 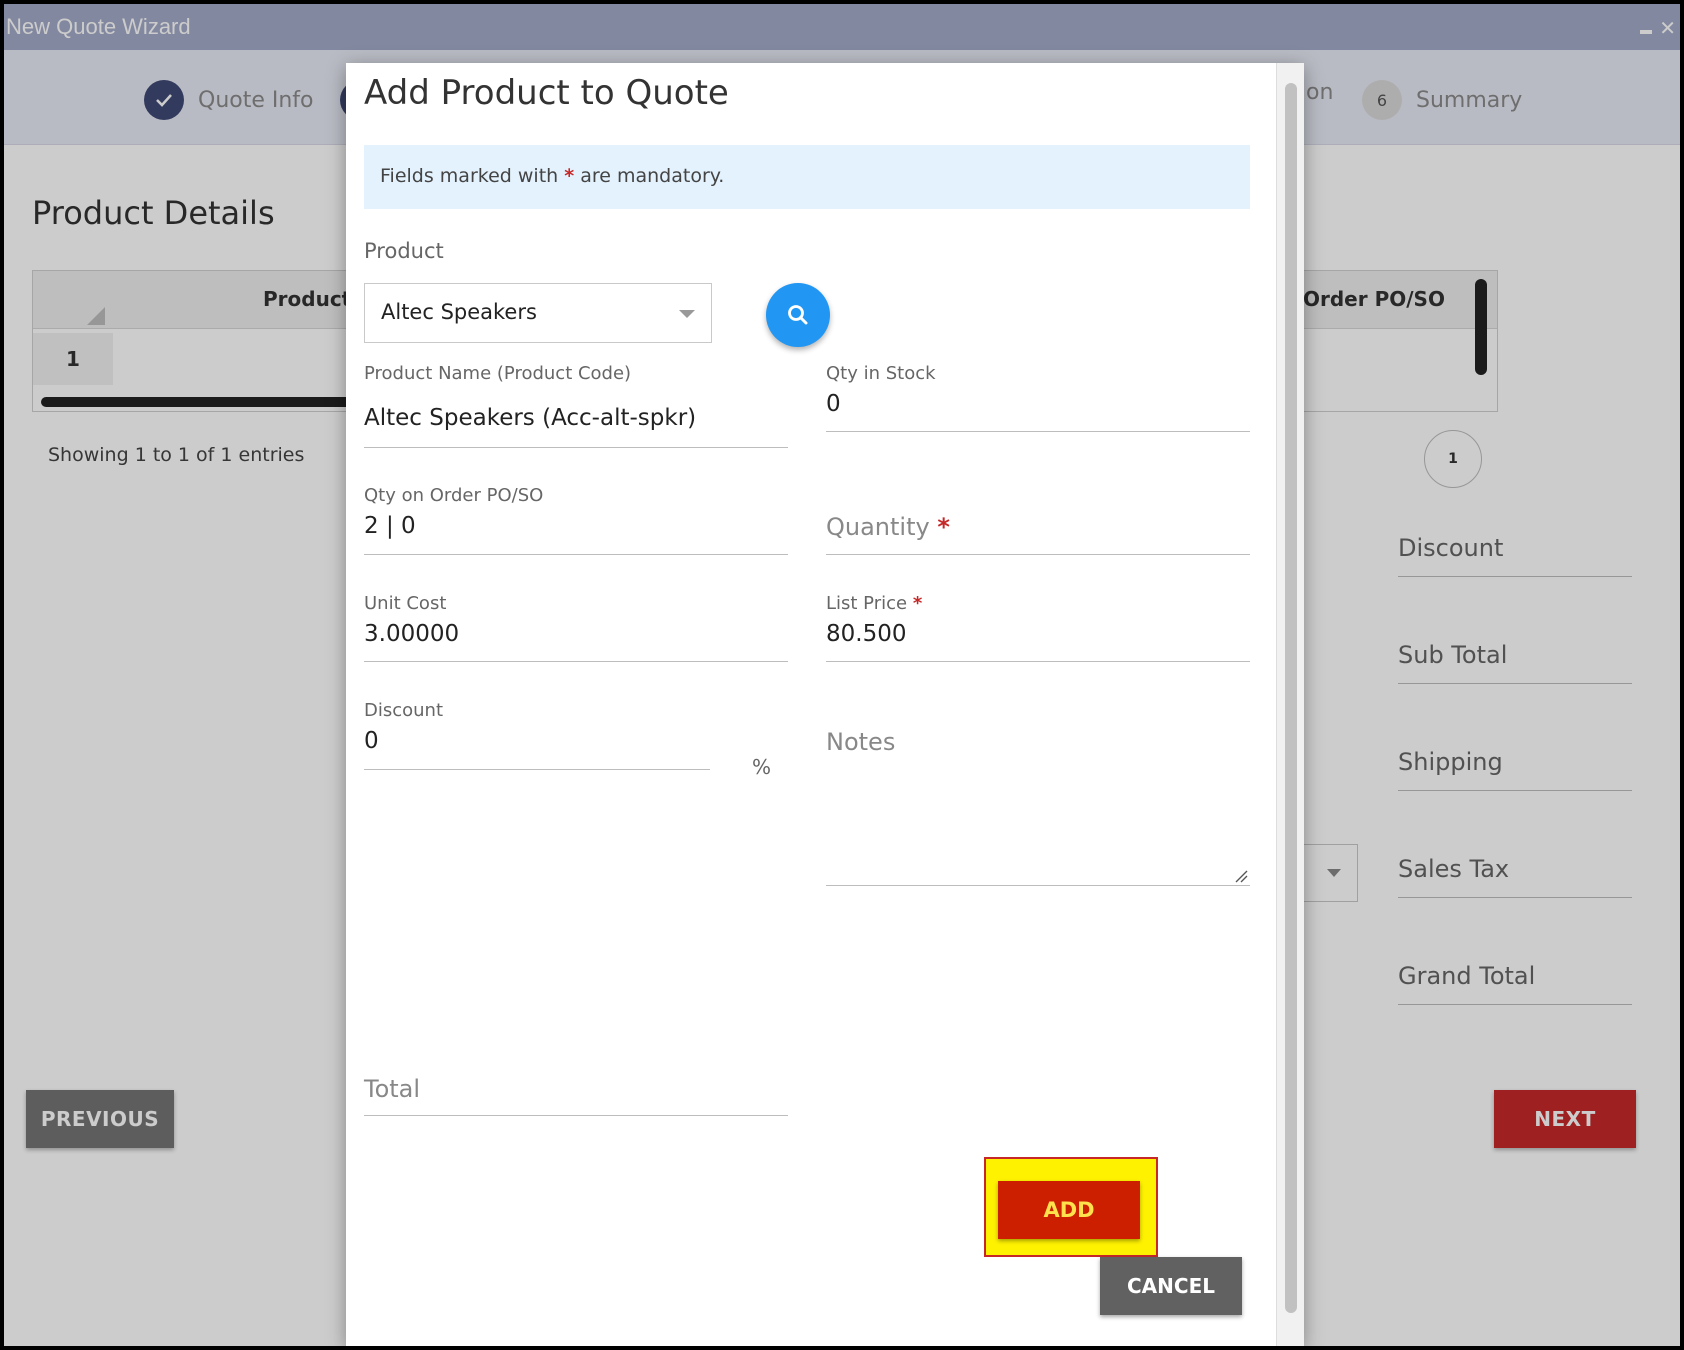 I want to click on dialog-scrollbar, so click(x=1290, y=704).